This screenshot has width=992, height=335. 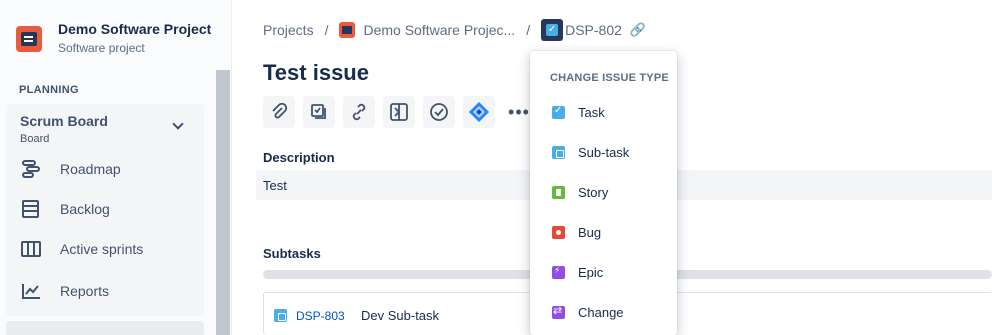 I want to click on subtask-key-link: DSP-803, so click(x=320, y=316).